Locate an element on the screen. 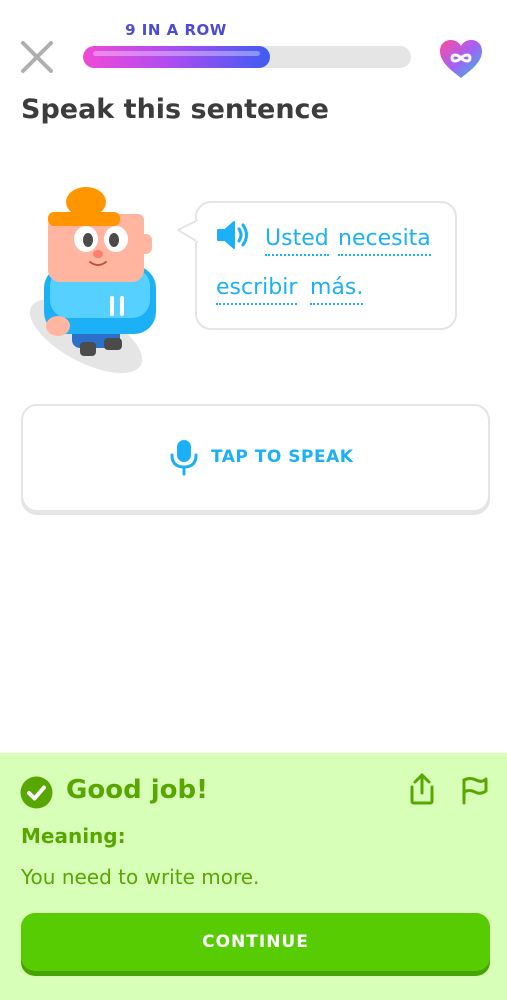 The height and width of the screenshot is (1000, 507). sentence-word: más. is located at coordinates (337, 290).